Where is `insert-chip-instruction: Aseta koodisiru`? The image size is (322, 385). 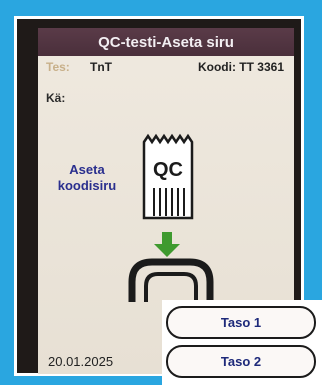
insert-chip-instruction: Aseta koodisiru is located at coordinates (87, 178).